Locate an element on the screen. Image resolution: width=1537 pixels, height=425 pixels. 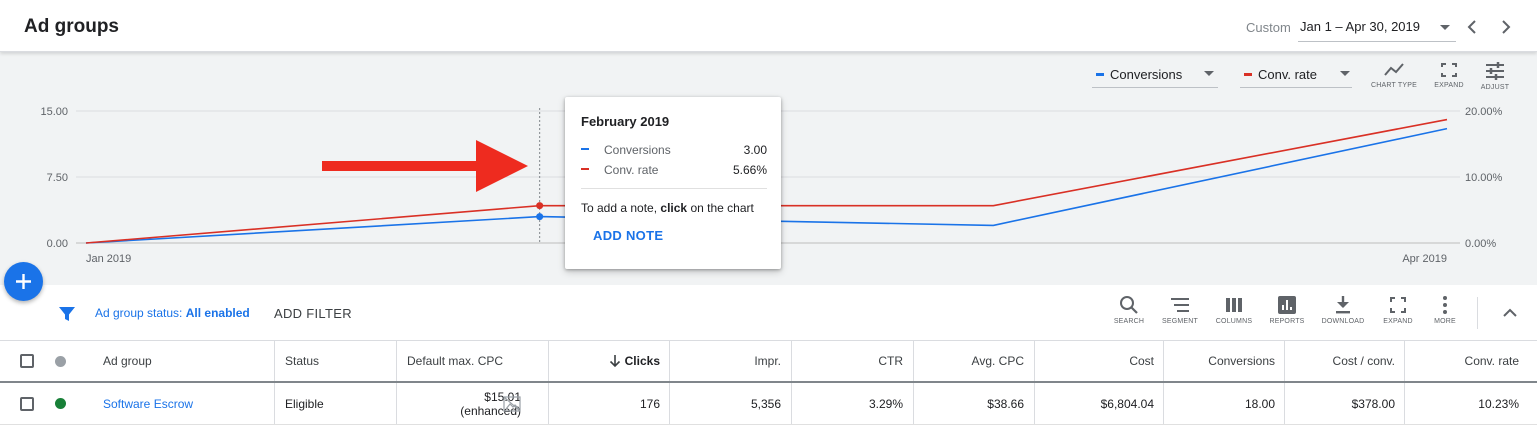
date-range-select: Jan 1 – Apr 30, 2019 is located at coordinates (1377, 27).